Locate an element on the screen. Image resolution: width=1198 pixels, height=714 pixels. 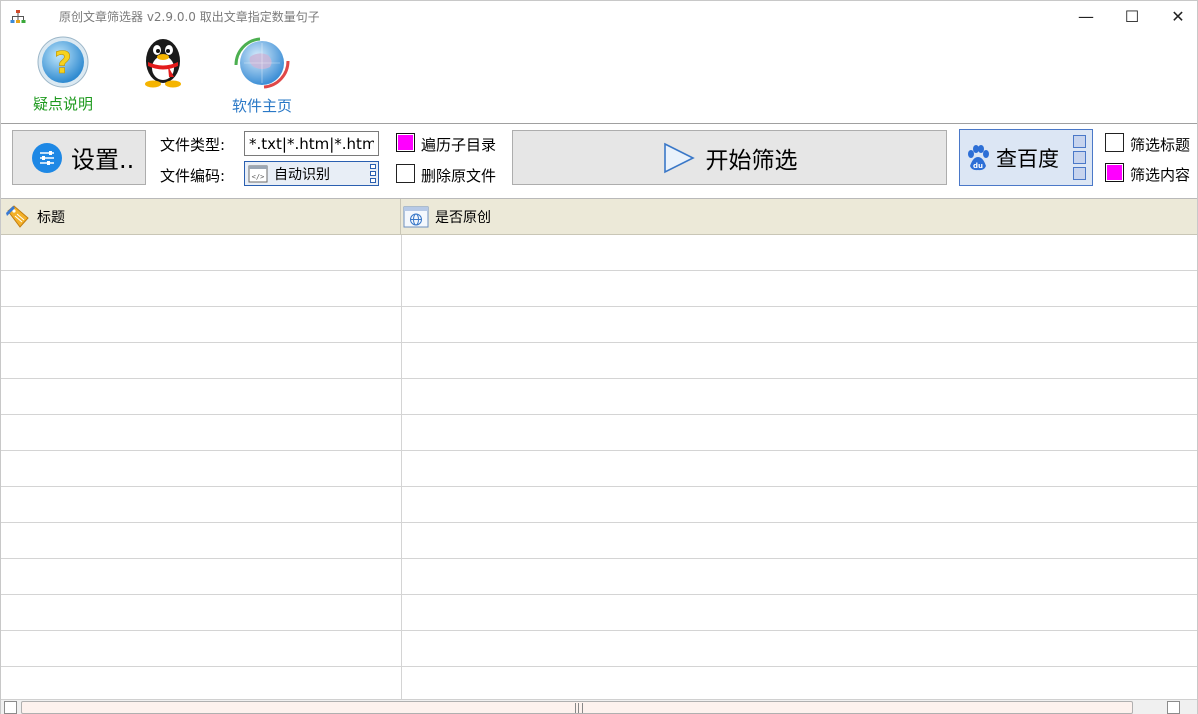
maximize-button: ☐ is located at coordinates (1132, 16).